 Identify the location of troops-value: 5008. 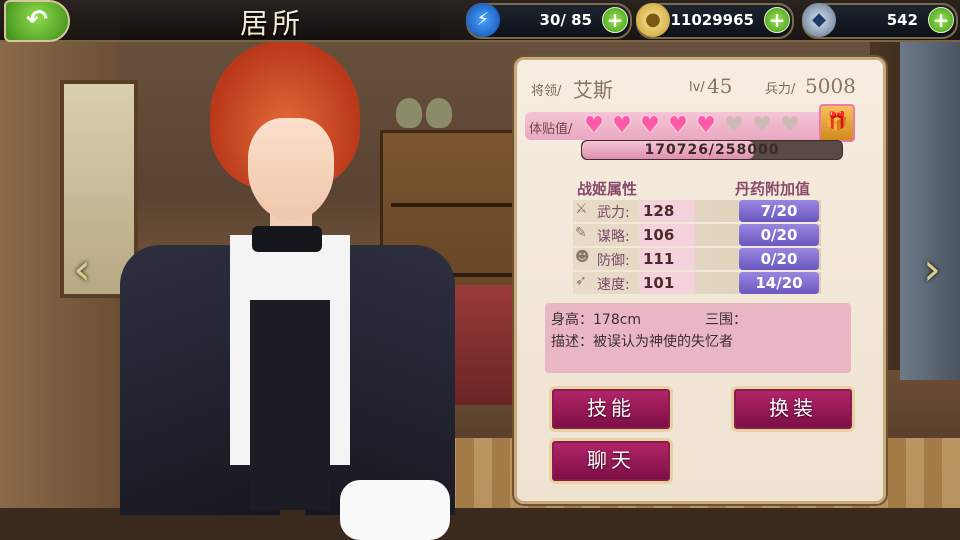
(830, 86).